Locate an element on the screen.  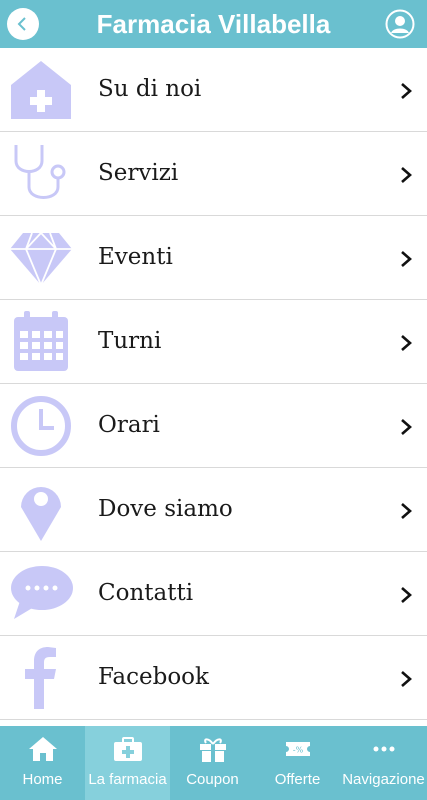
stethoscope-icon is located at coordinates (40, 172).